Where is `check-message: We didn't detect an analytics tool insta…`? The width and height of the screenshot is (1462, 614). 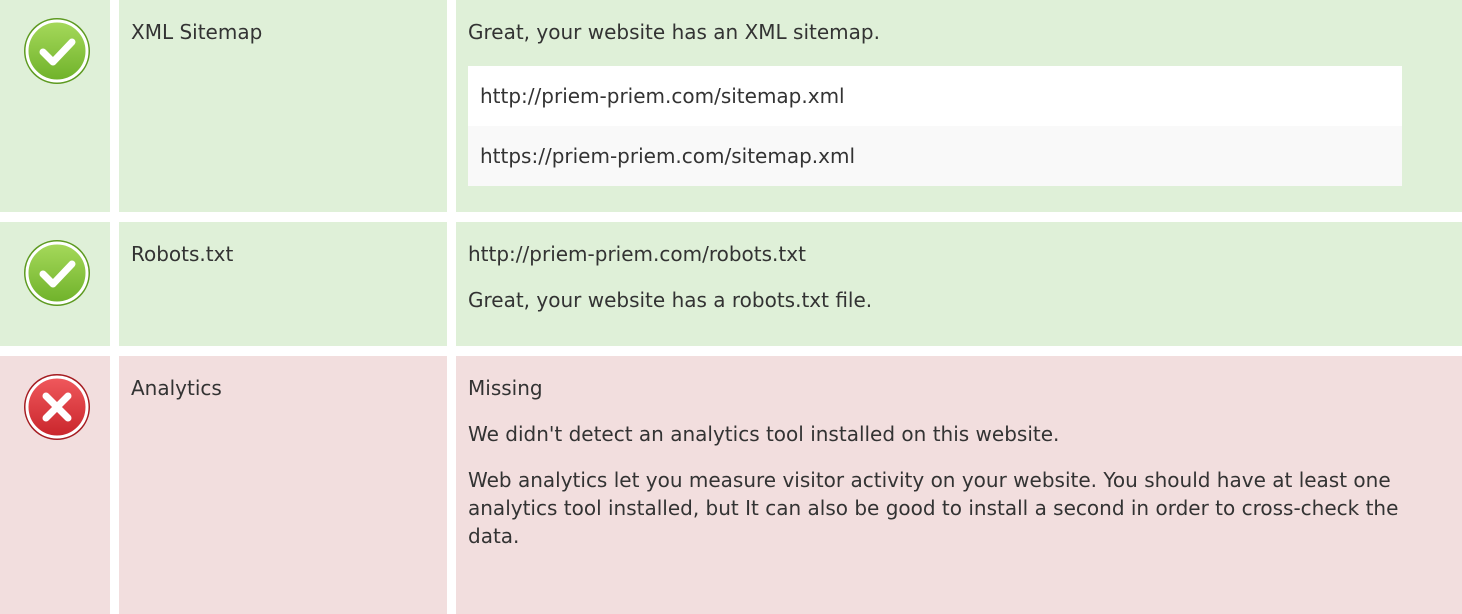
check-message: We didn't detect an analytics tool insta… is located at coordinates (764, 434).